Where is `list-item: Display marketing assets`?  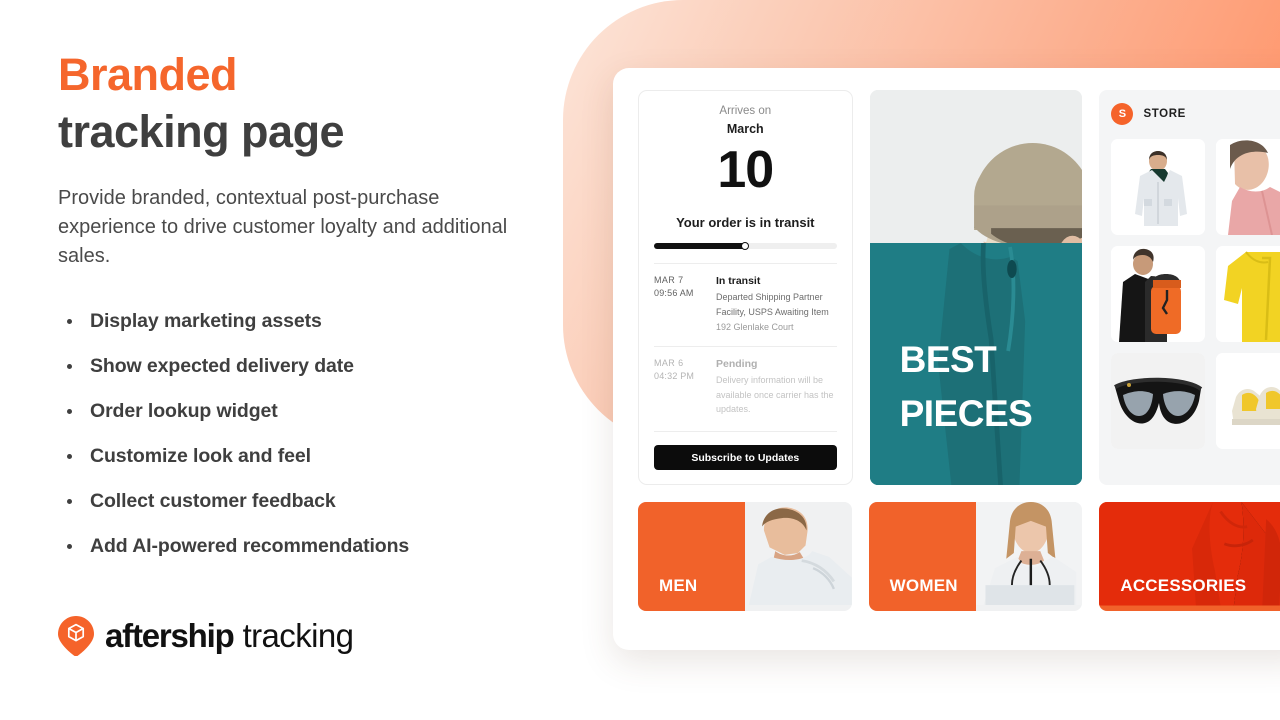 list-item: Display marketing assets is located at coordinates (308, 321).